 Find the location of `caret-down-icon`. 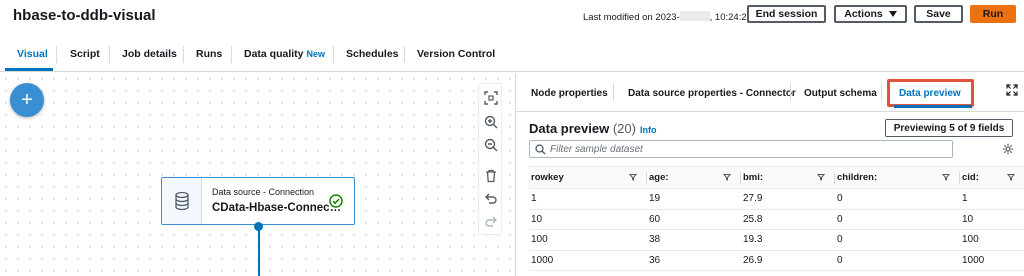

caret-down-icon is located at coordinates (892, 14).